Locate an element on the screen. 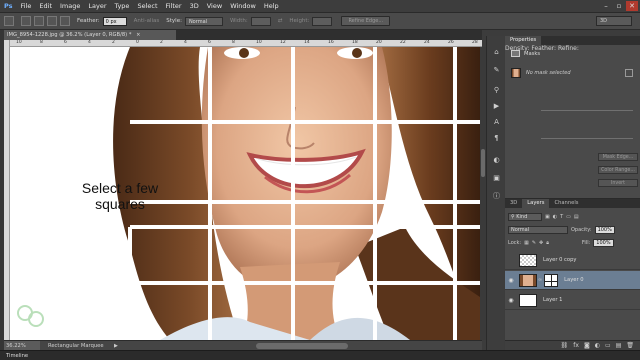 Image resolution: width=640 pixels, height=360 pixels. marquee-tool-preset-icon is located at coordinates (9, 21).